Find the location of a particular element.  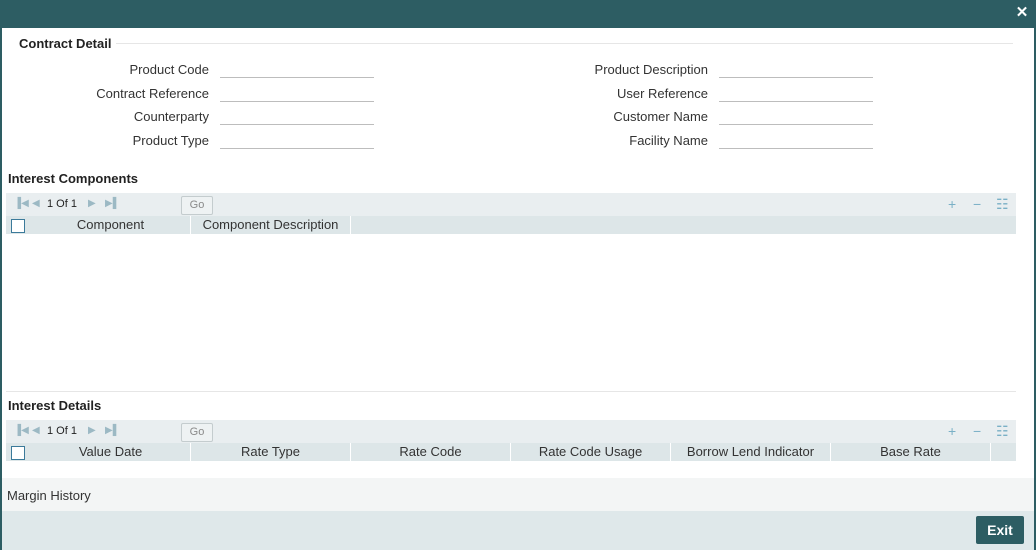

counterparty-input is located at coordinates (297, 116).